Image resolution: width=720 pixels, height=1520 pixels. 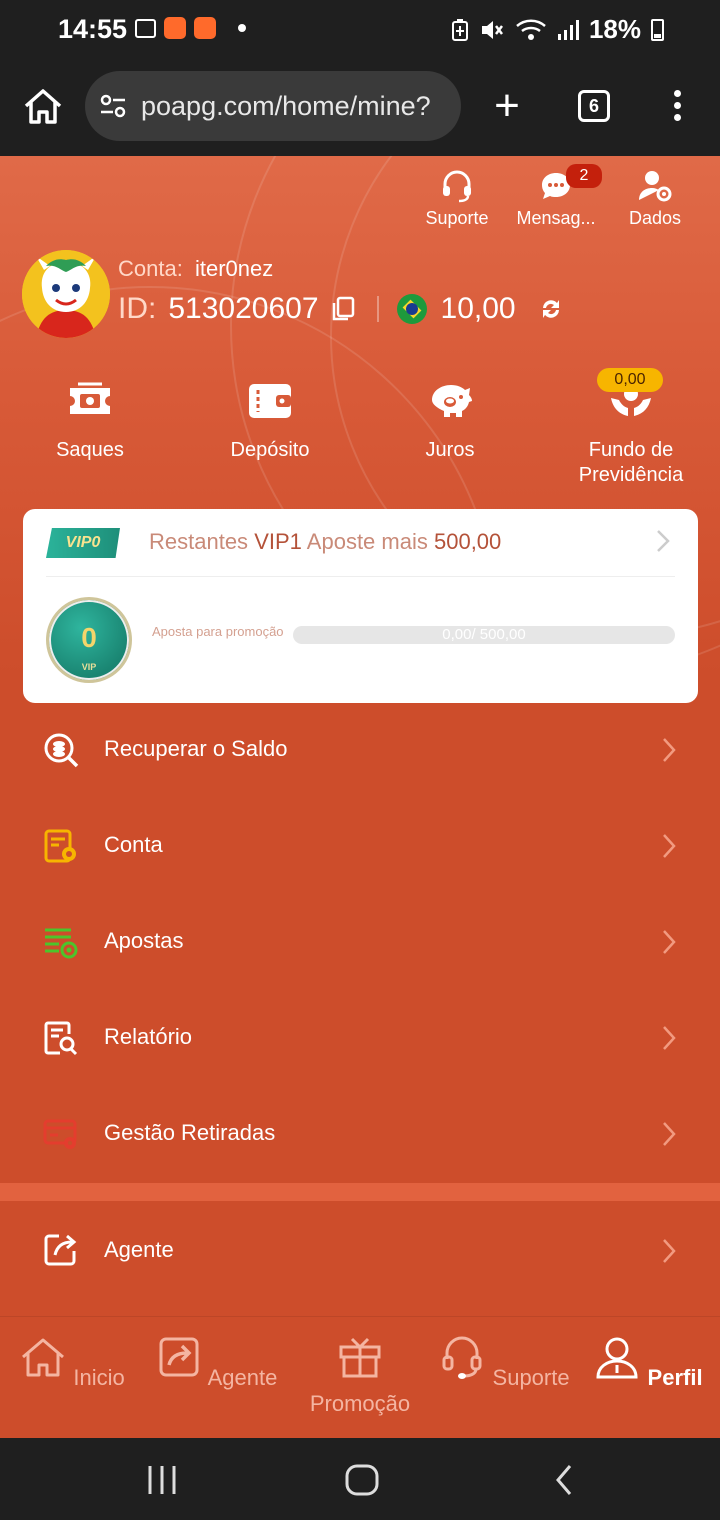 I want to click on support-button: Suporte, so click(x=457, y=198).